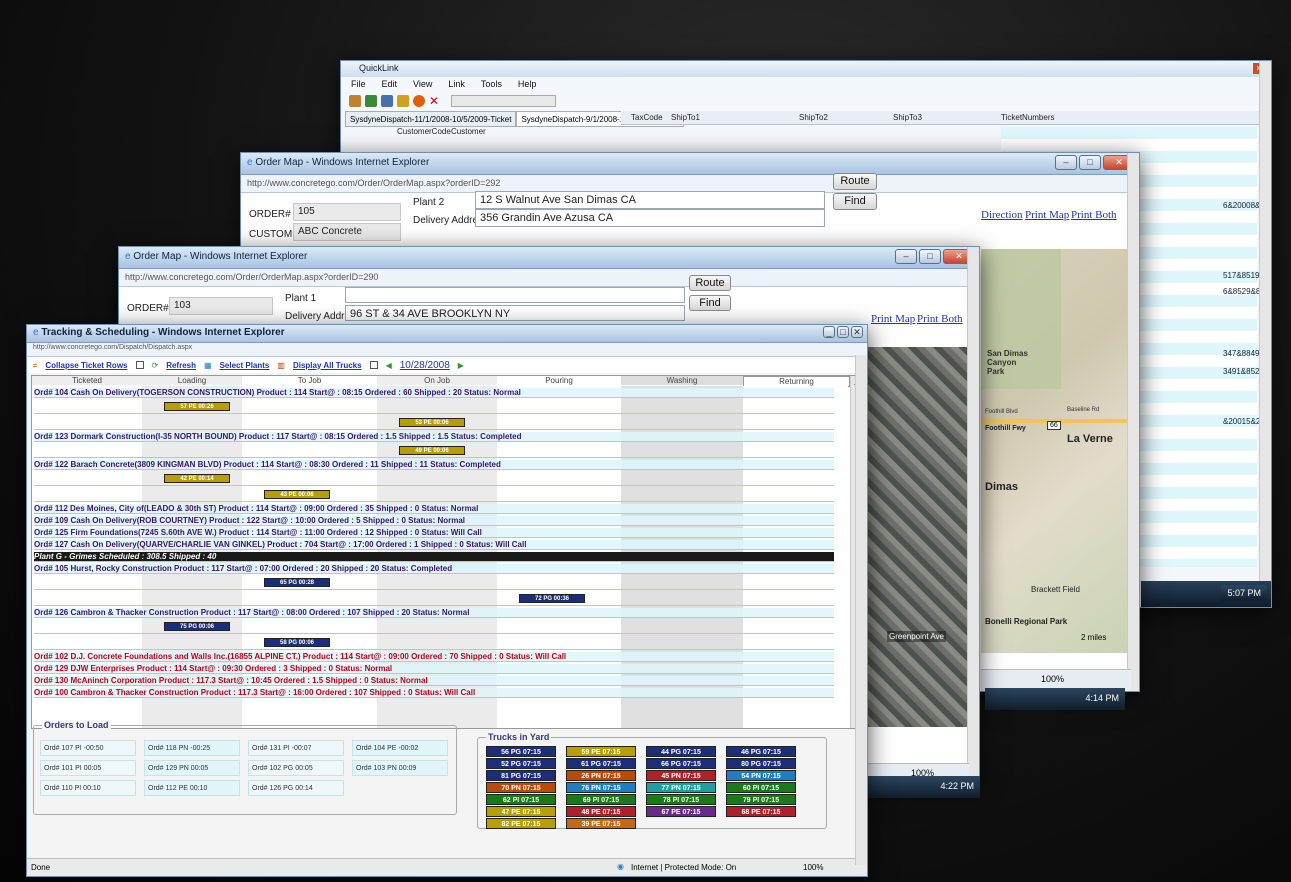 This screenshot has width=1291, height=882. Describe the element at coordinates (197, 626) in the screenshot. I see `truck-pill: 75 PG 00:06` at that location.